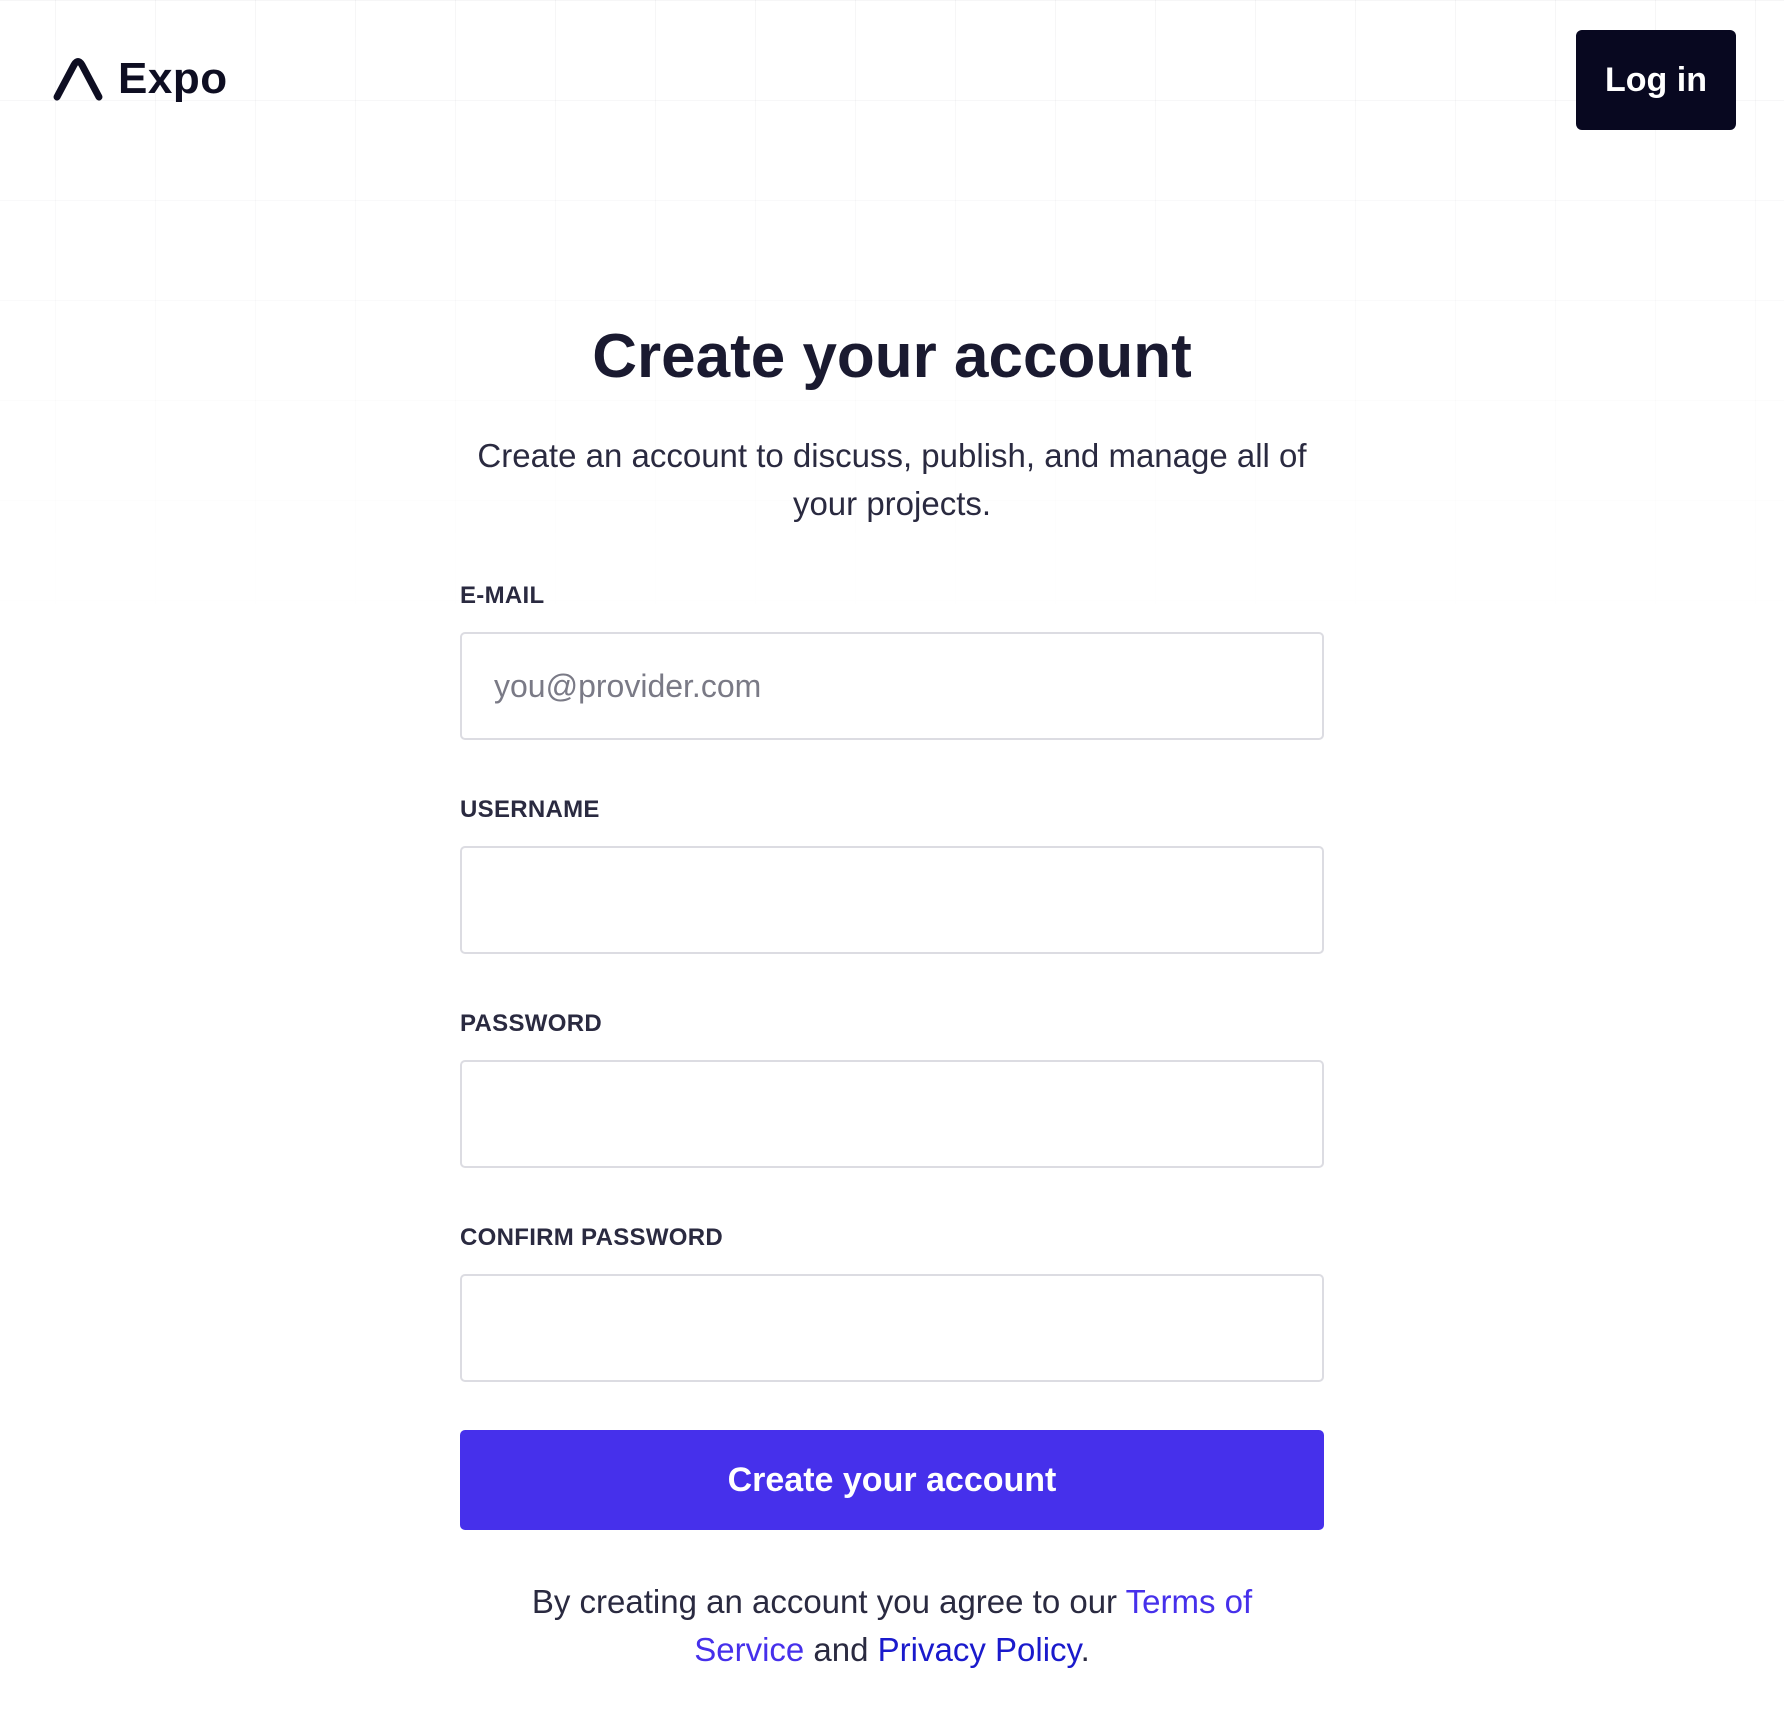 The width and height of the screenshot is (1784, 1724). What do you see at coordinates (892, 686) in the screenshot?
I see `email-field` at bounding box center [892, 686].